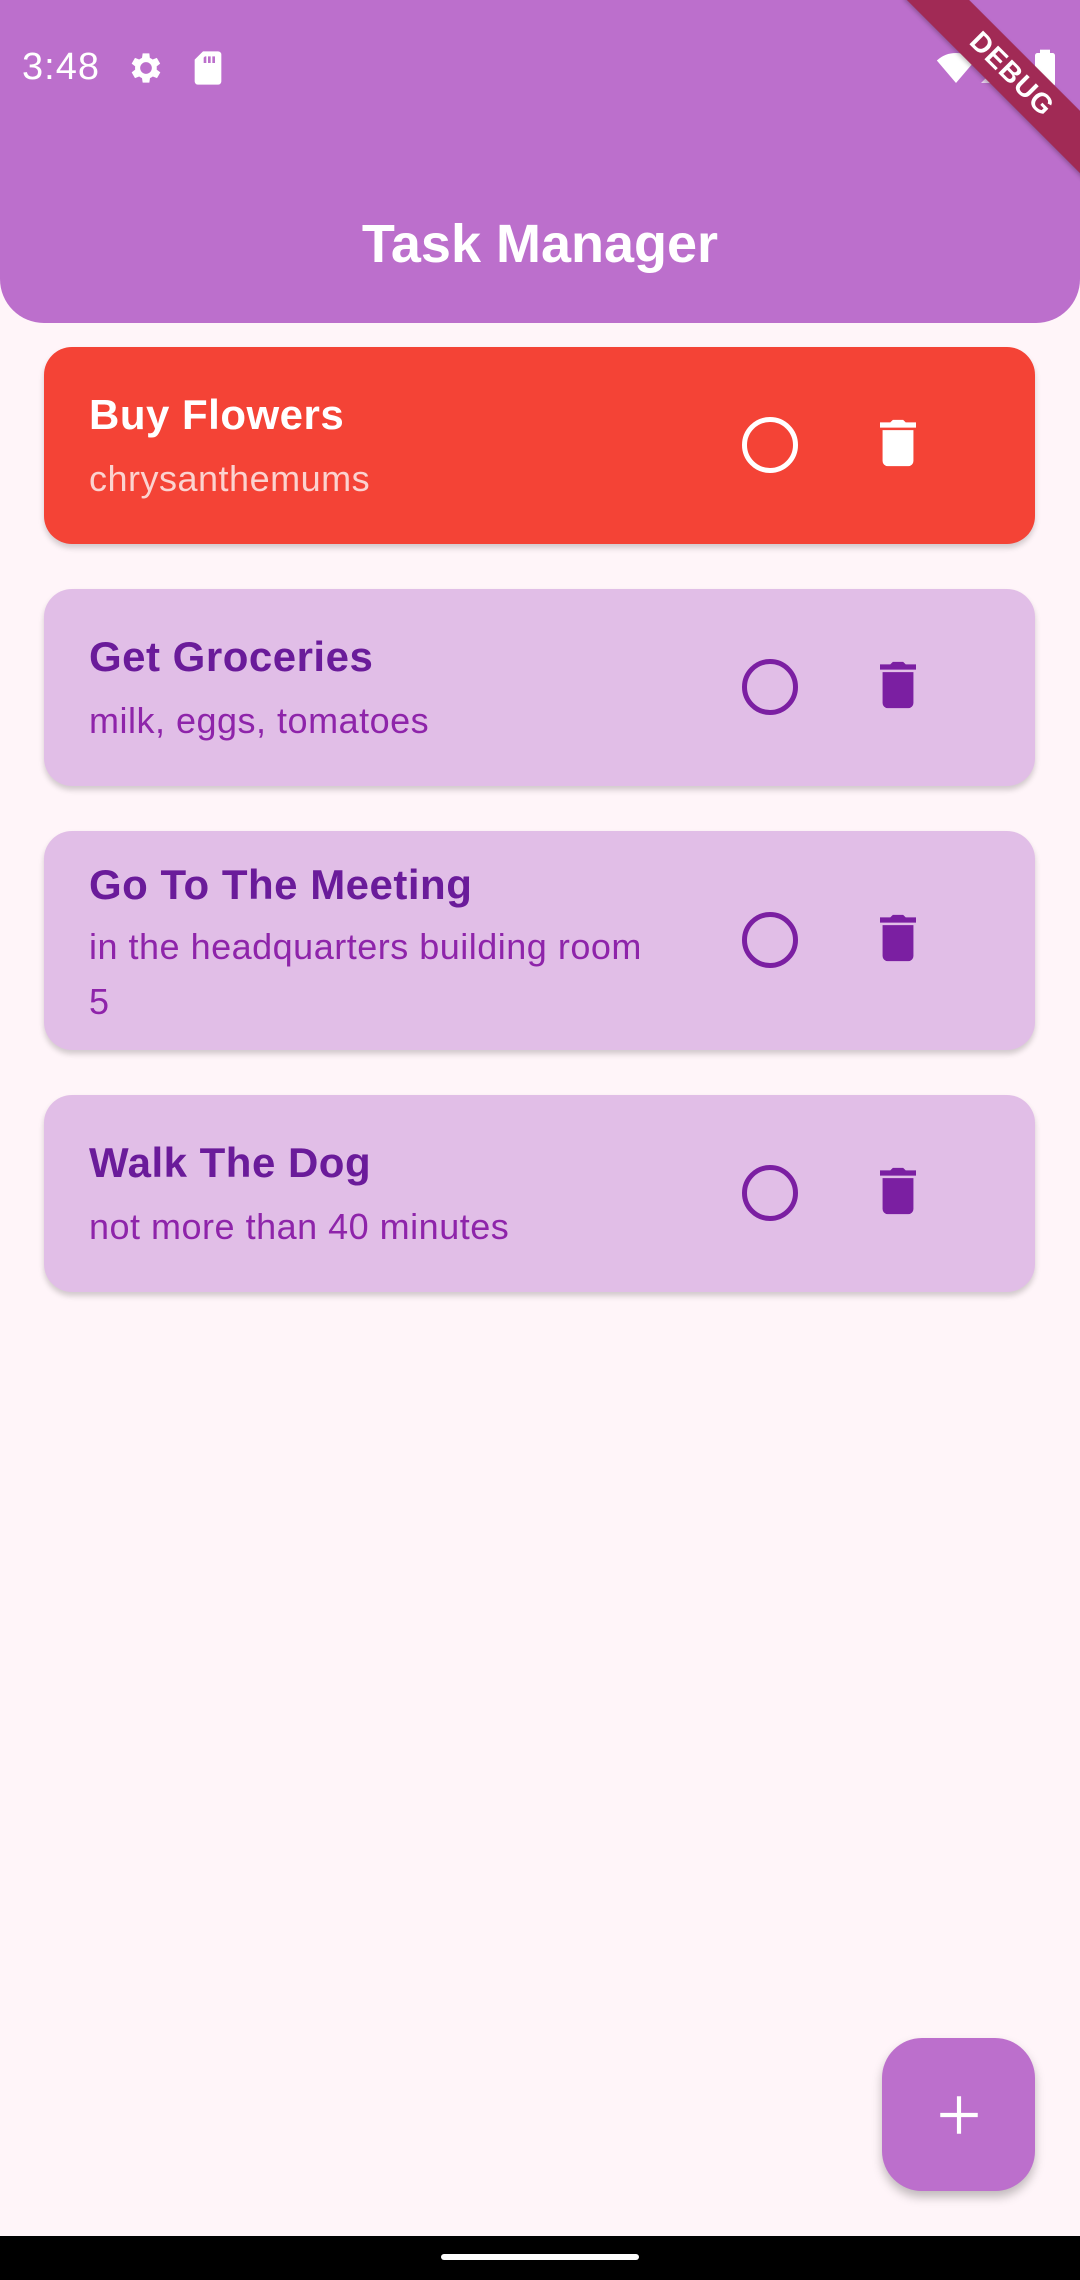 The image size is (1080, 2280). What do you see at coordinates (539, 445) in the screenshot?
I see `task-card: Buy Flowers chrysanthemums` at bounding box center [539, 445].